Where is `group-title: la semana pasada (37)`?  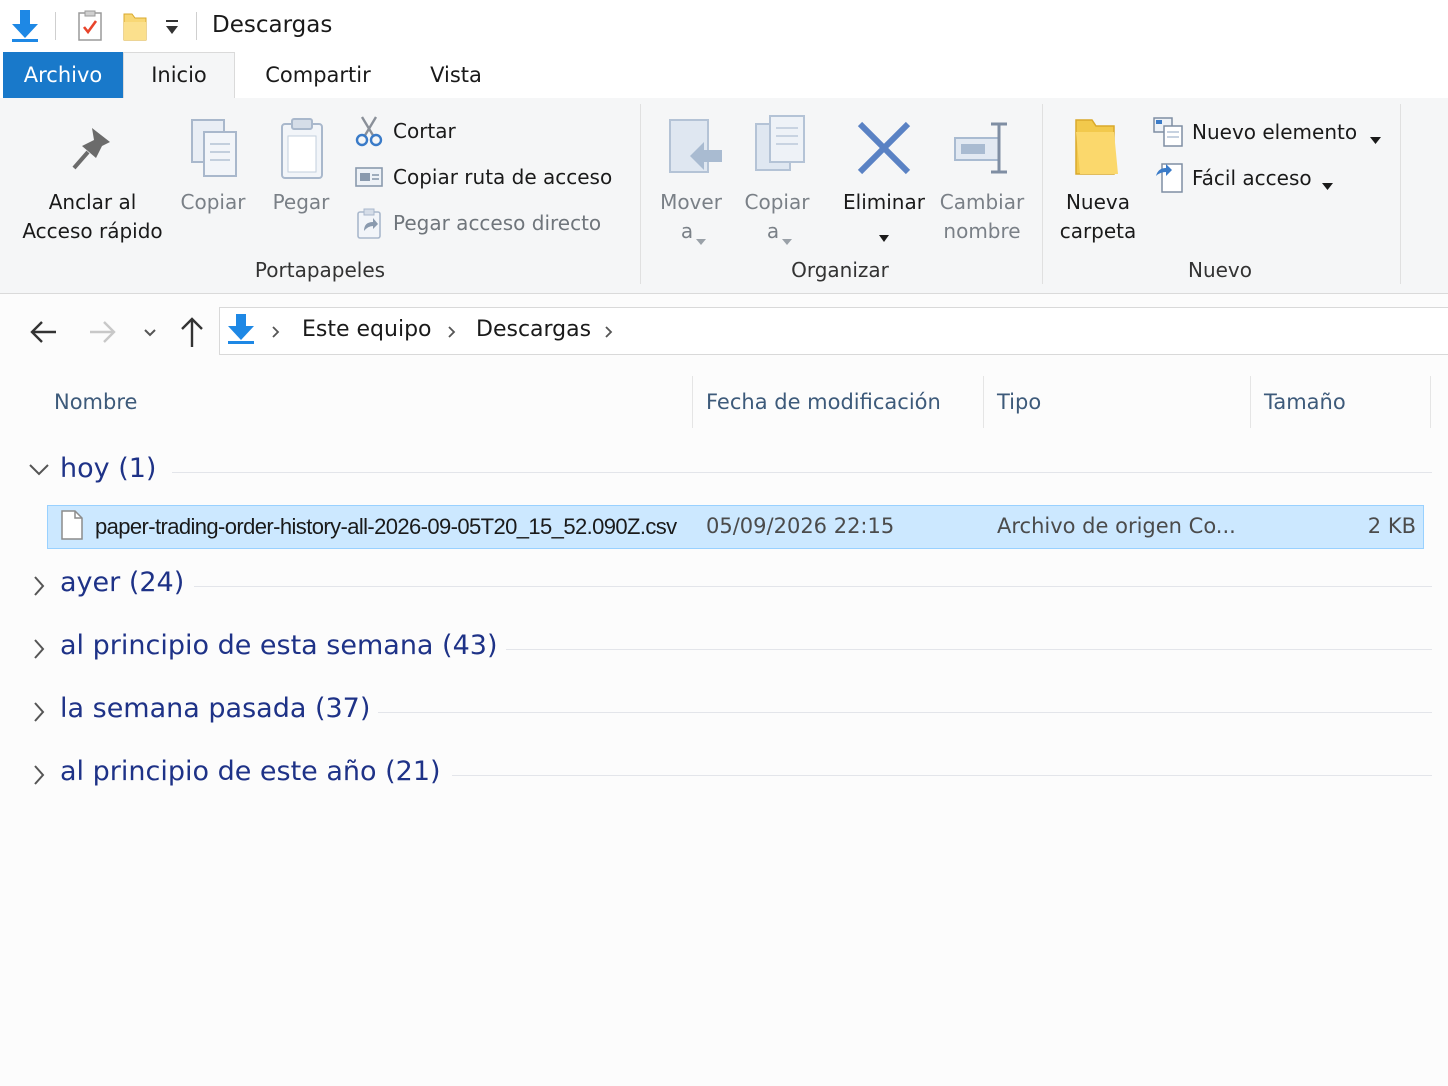 group-title: la semana pasada (37) is located at coordinates (215, 708).